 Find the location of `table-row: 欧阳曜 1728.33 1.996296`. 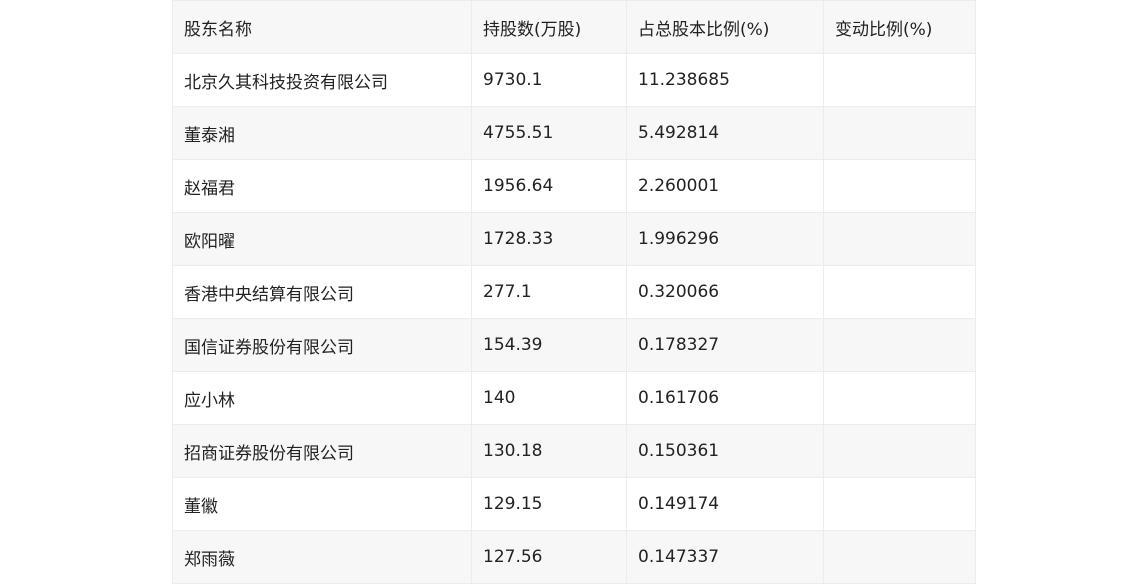

table-row: 欧阳曜 1728.33 1.996296 is located at coordinates (574, 239).